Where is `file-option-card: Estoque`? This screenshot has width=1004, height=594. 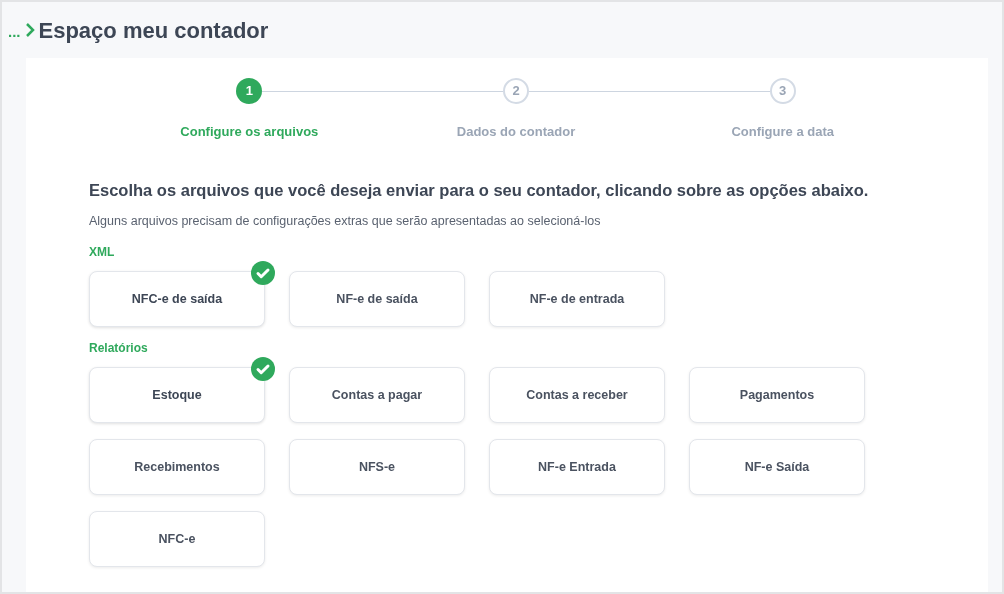
file-option-card: Estoque is located at coordinates (177, 395).